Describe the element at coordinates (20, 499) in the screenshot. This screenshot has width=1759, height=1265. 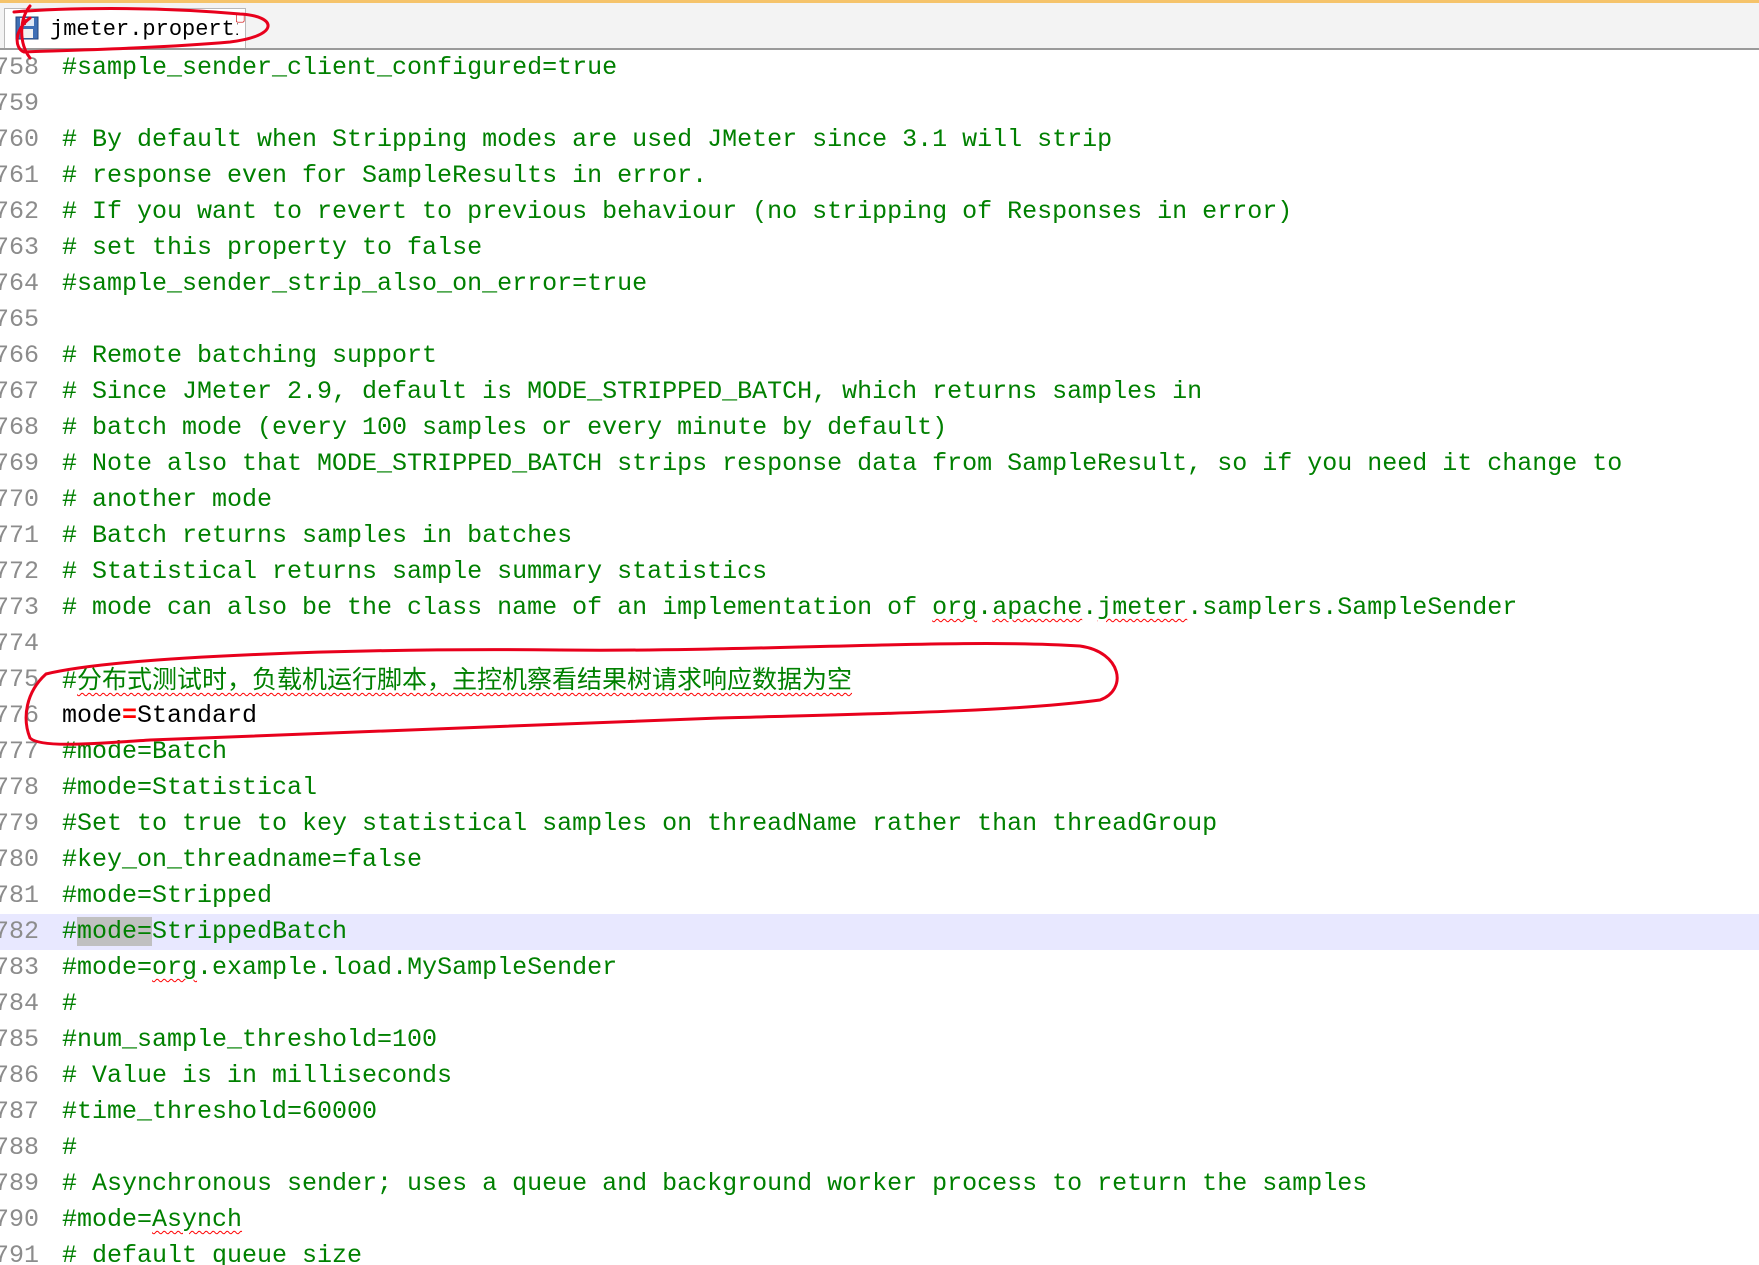
I see `line-number: 770` at that location.